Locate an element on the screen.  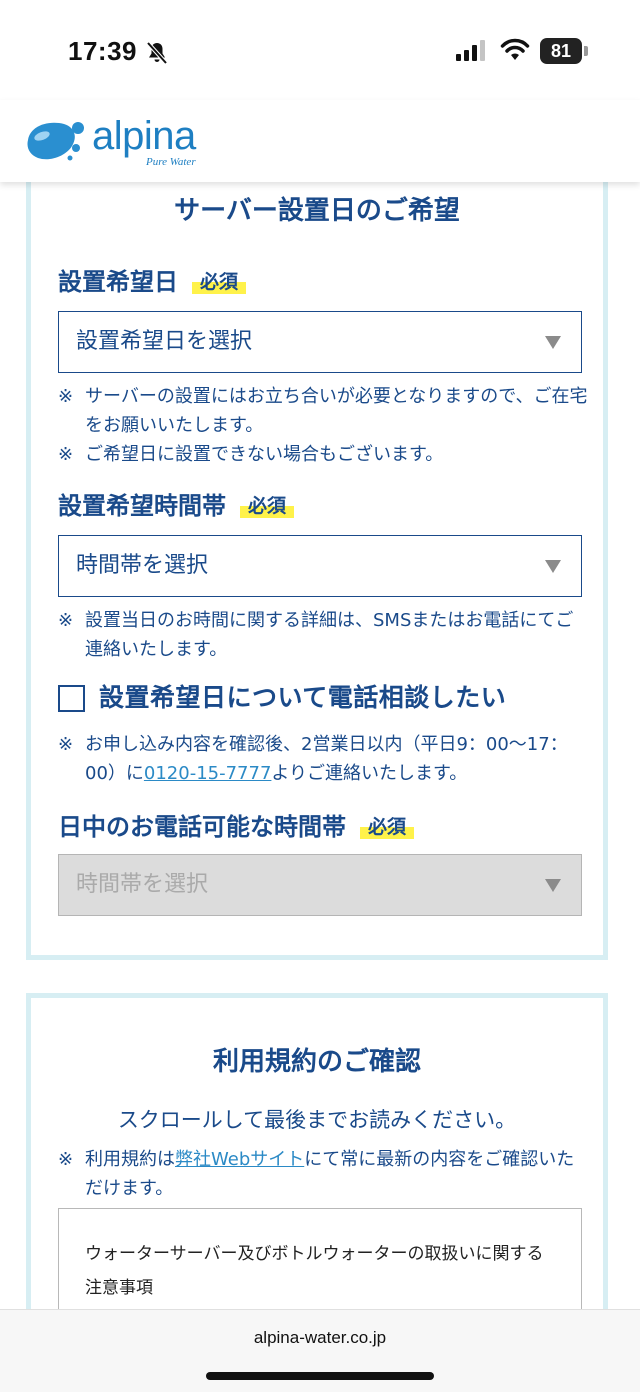
daytime-label-text: 日中のお電話可能な時間帯 is located at coordinates (202, 827).